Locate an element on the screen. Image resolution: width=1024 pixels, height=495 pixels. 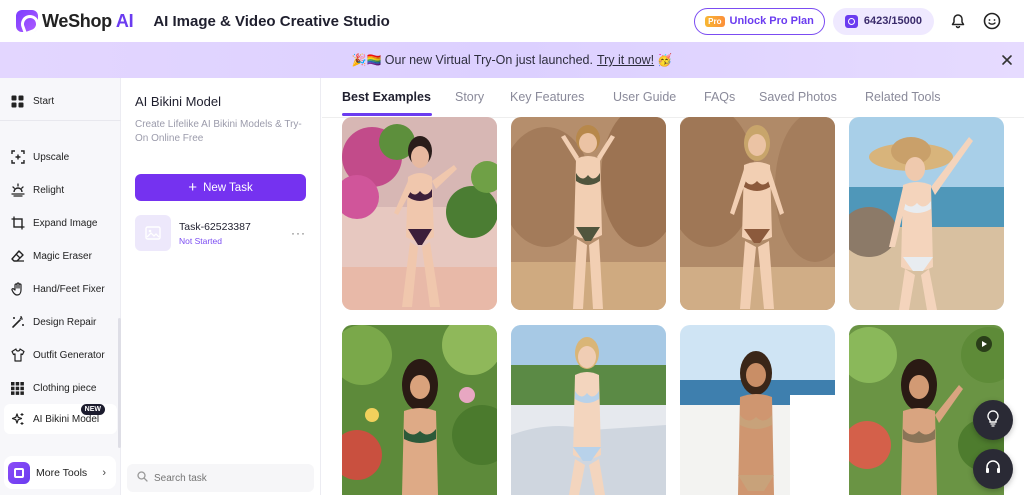
unlock-pro-button: Pro Unlock Pro Plan is located at coordinates (759, 21).